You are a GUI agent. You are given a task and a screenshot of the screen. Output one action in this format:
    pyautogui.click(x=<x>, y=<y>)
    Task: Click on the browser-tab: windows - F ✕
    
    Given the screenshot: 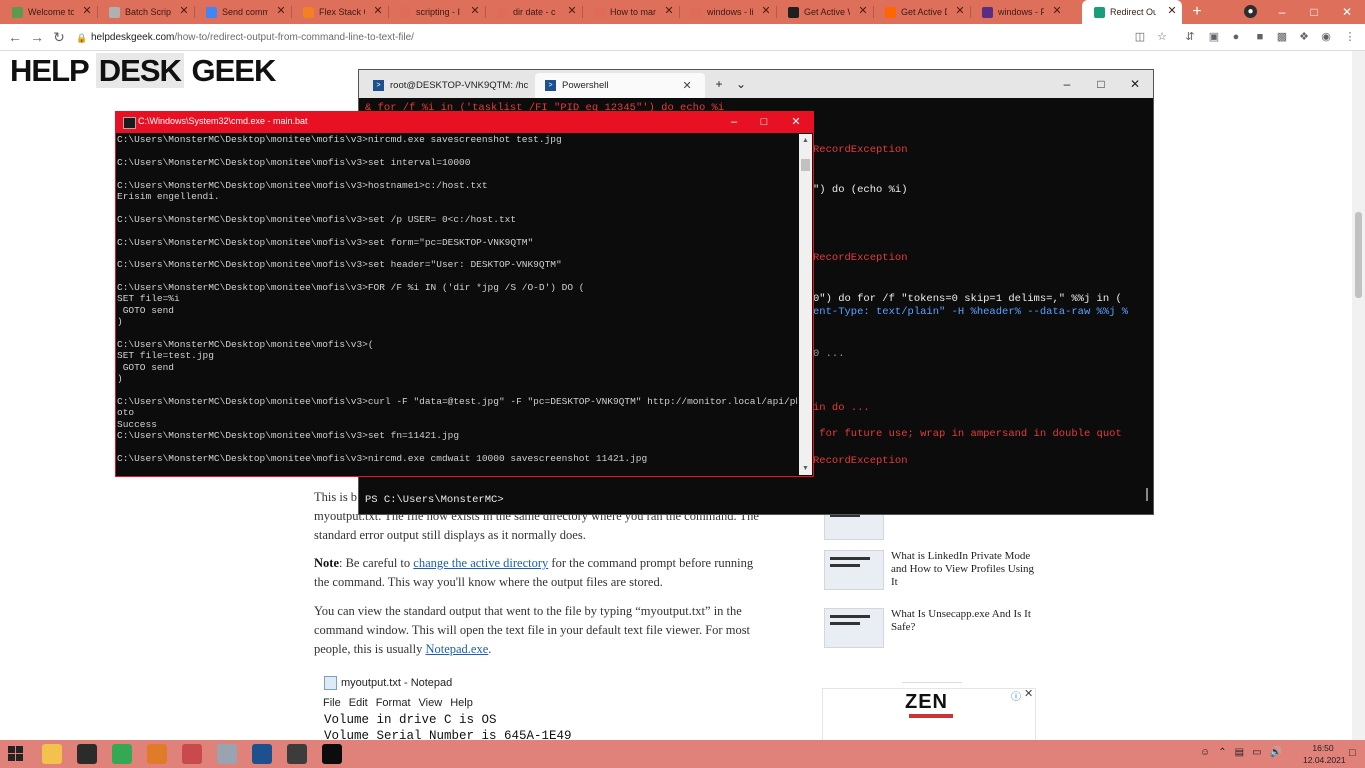 What is the action you would take?
    pyautogui.click(x=1018, y=12)
    